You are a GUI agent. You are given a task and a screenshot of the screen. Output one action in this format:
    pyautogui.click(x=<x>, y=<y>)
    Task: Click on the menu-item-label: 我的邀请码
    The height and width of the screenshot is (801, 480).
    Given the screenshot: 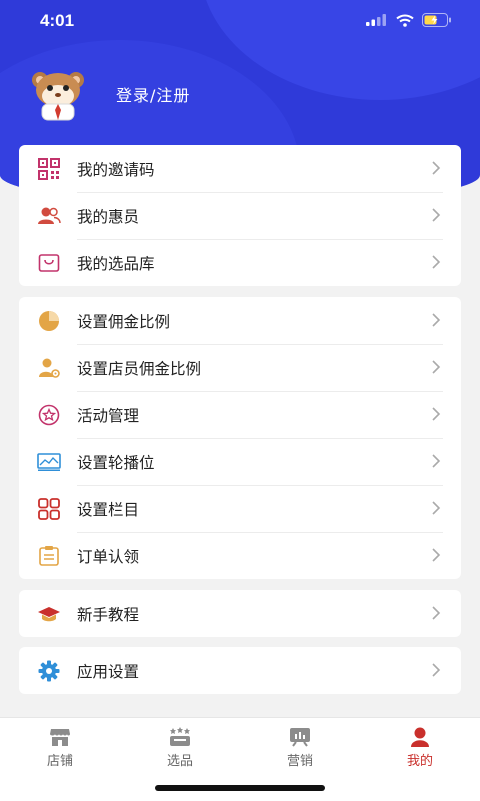 What is the action you would take?
    pyautogui.click(x=116, y=169)
    